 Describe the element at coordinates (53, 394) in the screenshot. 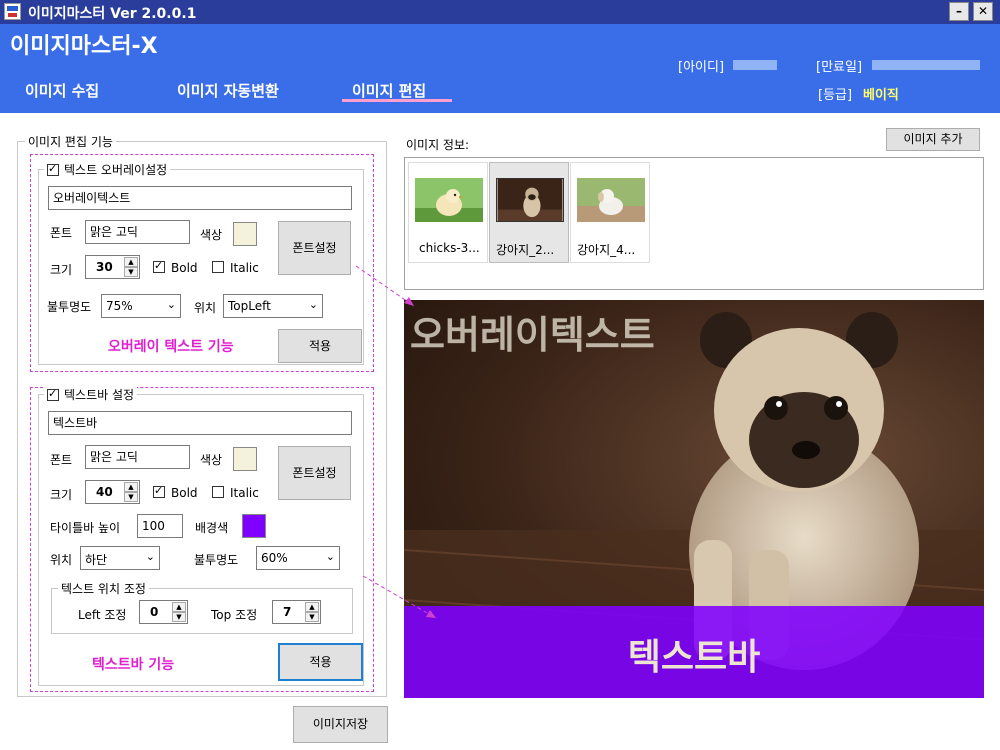

I see `textbar-checkbox` at that location.